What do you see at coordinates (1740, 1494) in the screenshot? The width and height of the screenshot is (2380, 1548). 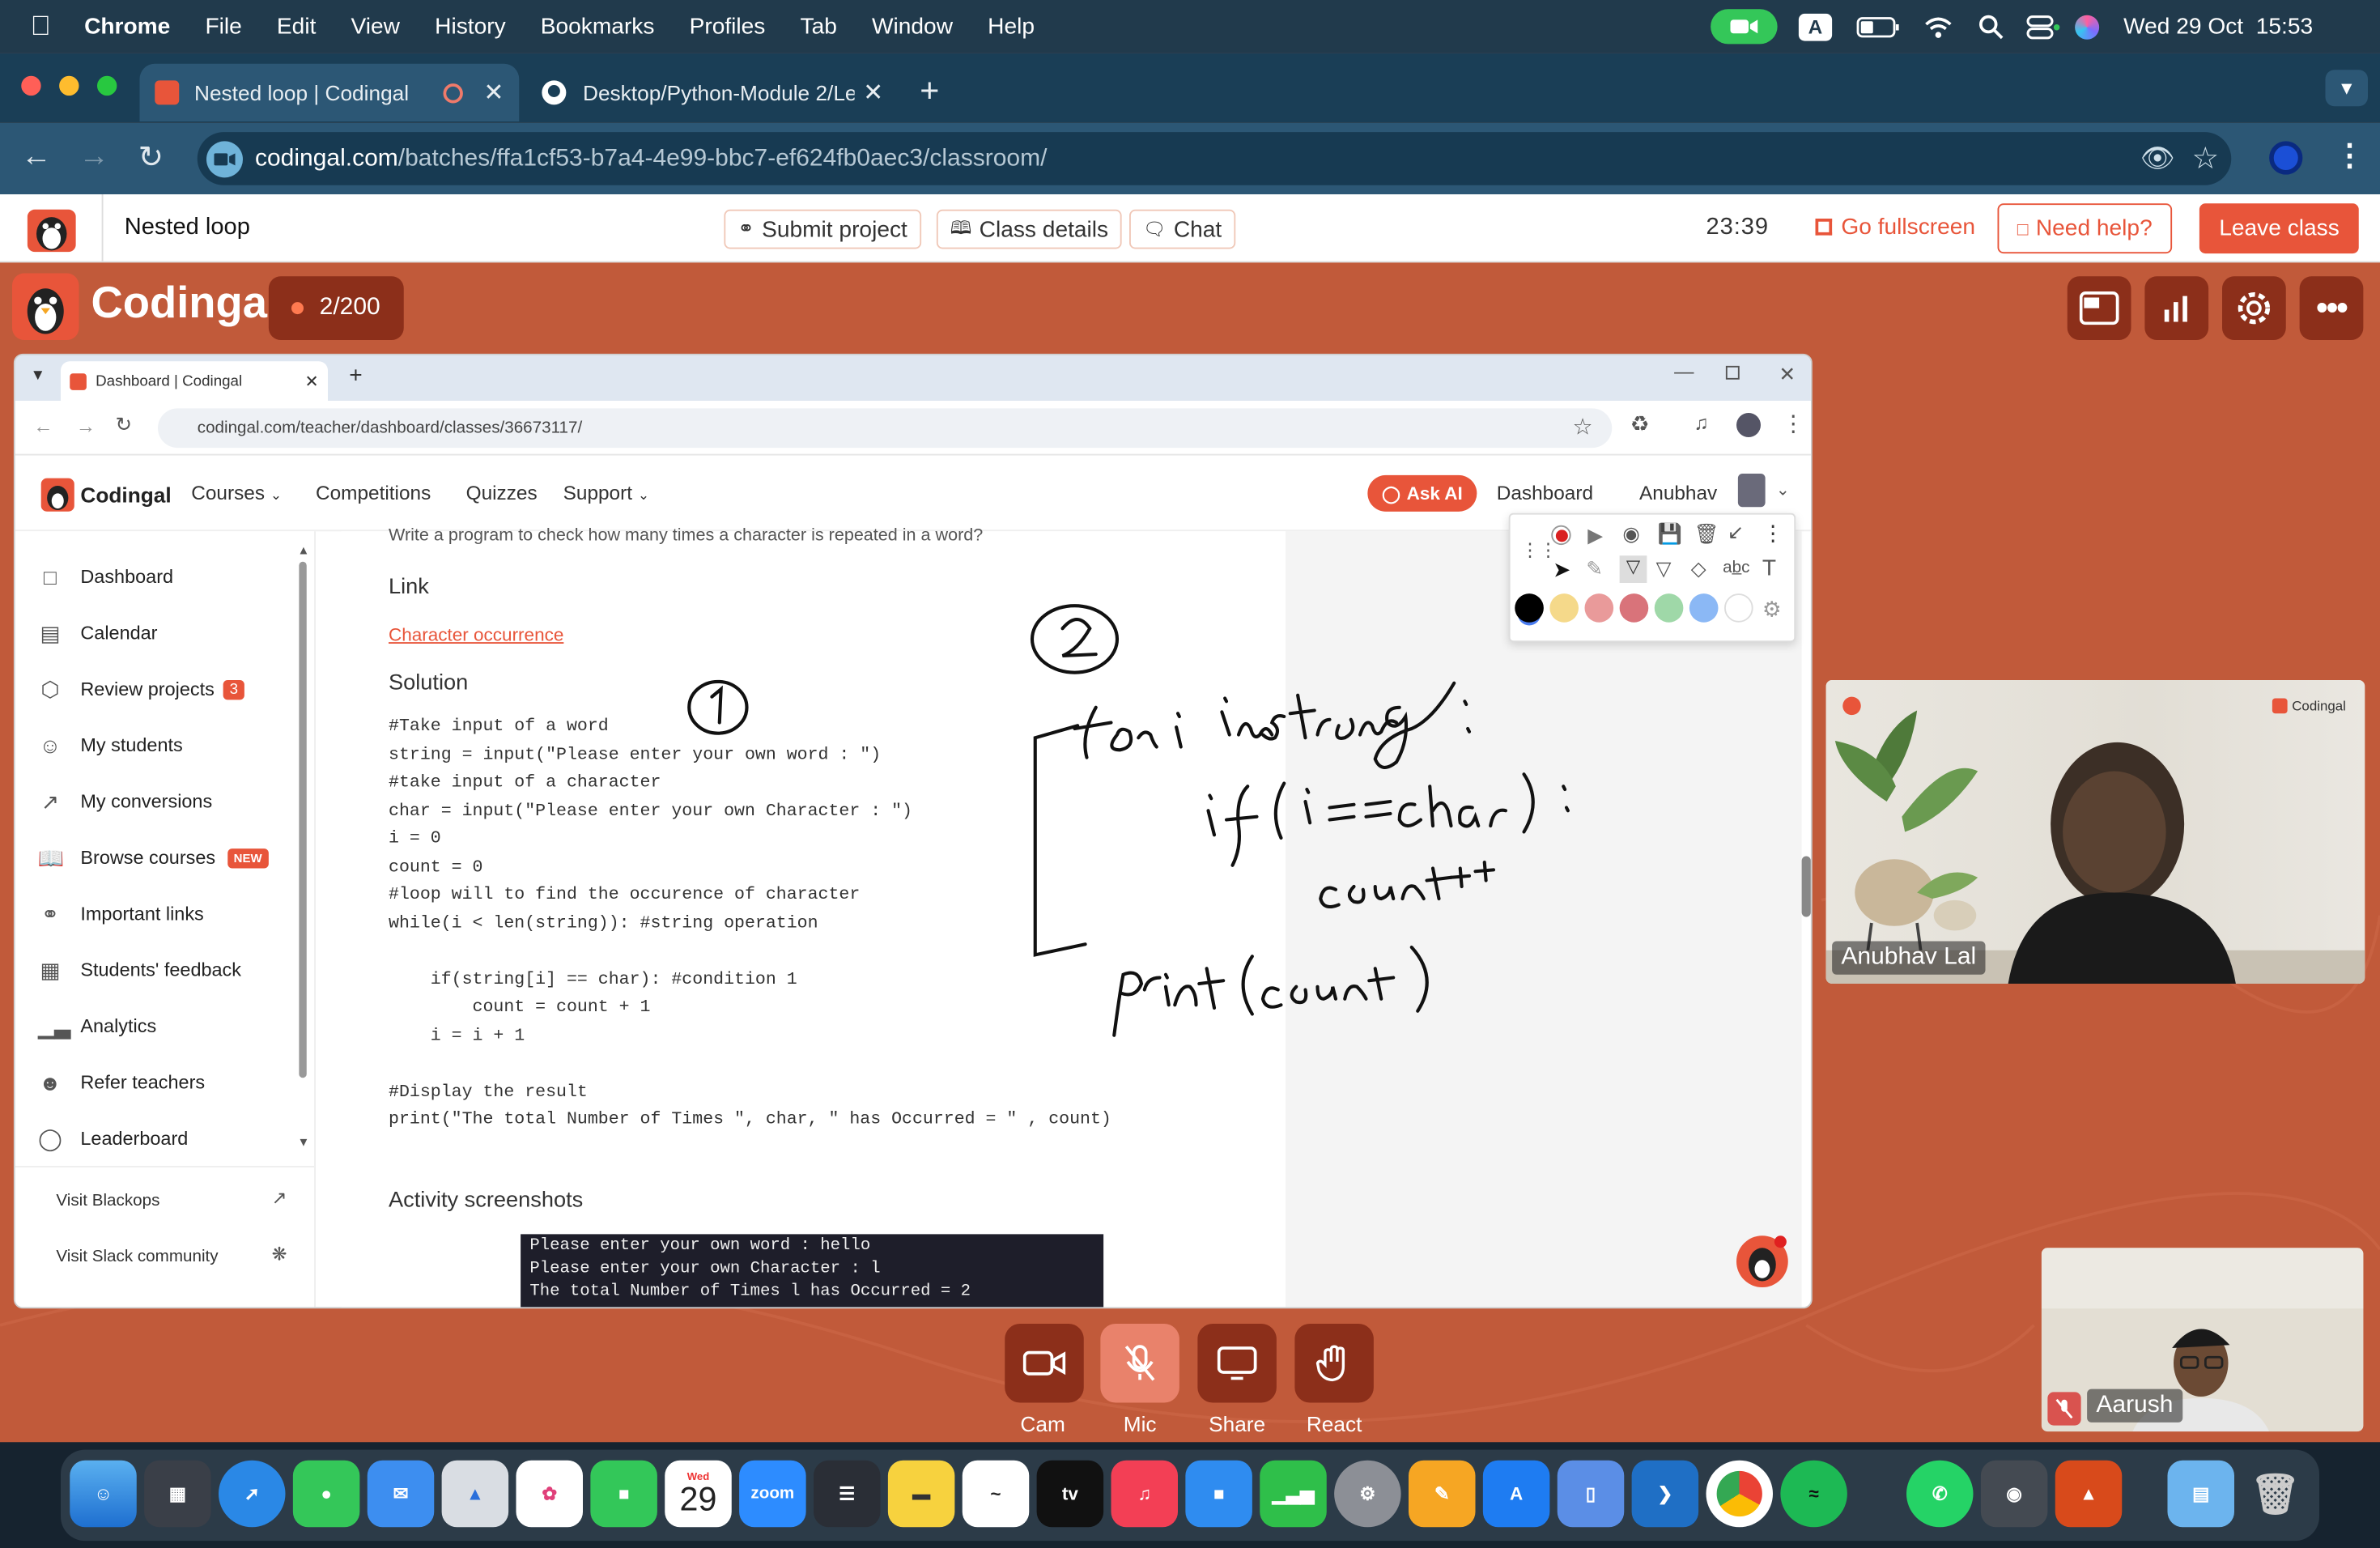 I see `chrome-icon` at bounding box center [1740, 1494].